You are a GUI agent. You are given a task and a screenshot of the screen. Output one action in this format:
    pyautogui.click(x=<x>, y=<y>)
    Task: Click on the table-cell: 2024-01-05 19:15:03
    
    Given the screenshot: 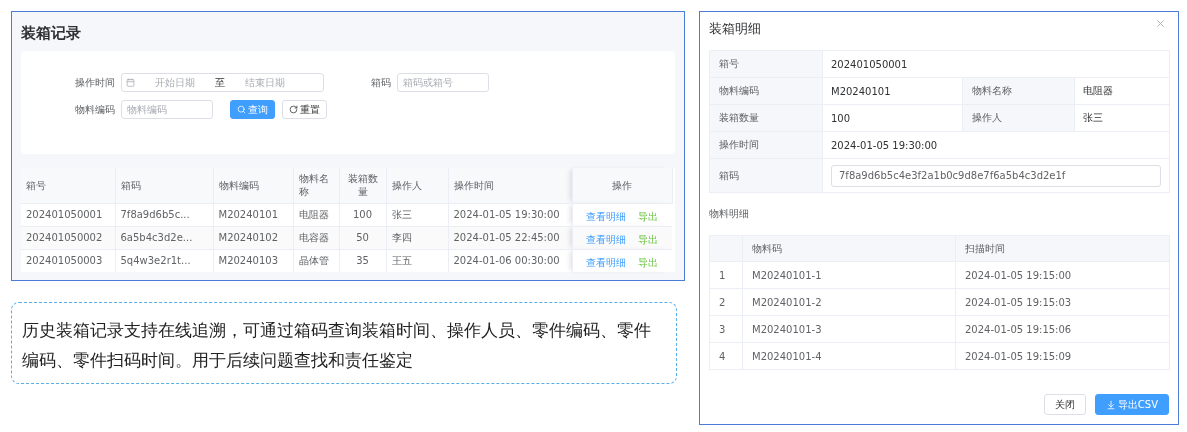 What is the action you would take?
    pyautogui.click(x=1062, y=302)
    